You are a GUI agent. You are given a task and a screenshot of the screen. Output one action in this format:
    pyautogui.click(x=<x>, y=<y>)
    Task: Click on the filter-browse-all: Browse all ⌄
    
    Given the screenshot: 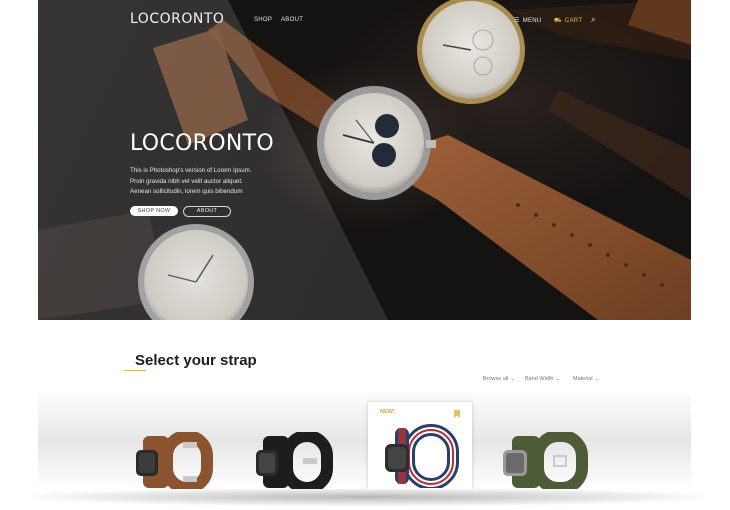 What is the action you would take?
    pyautogui.click(x=499, y=379)
    